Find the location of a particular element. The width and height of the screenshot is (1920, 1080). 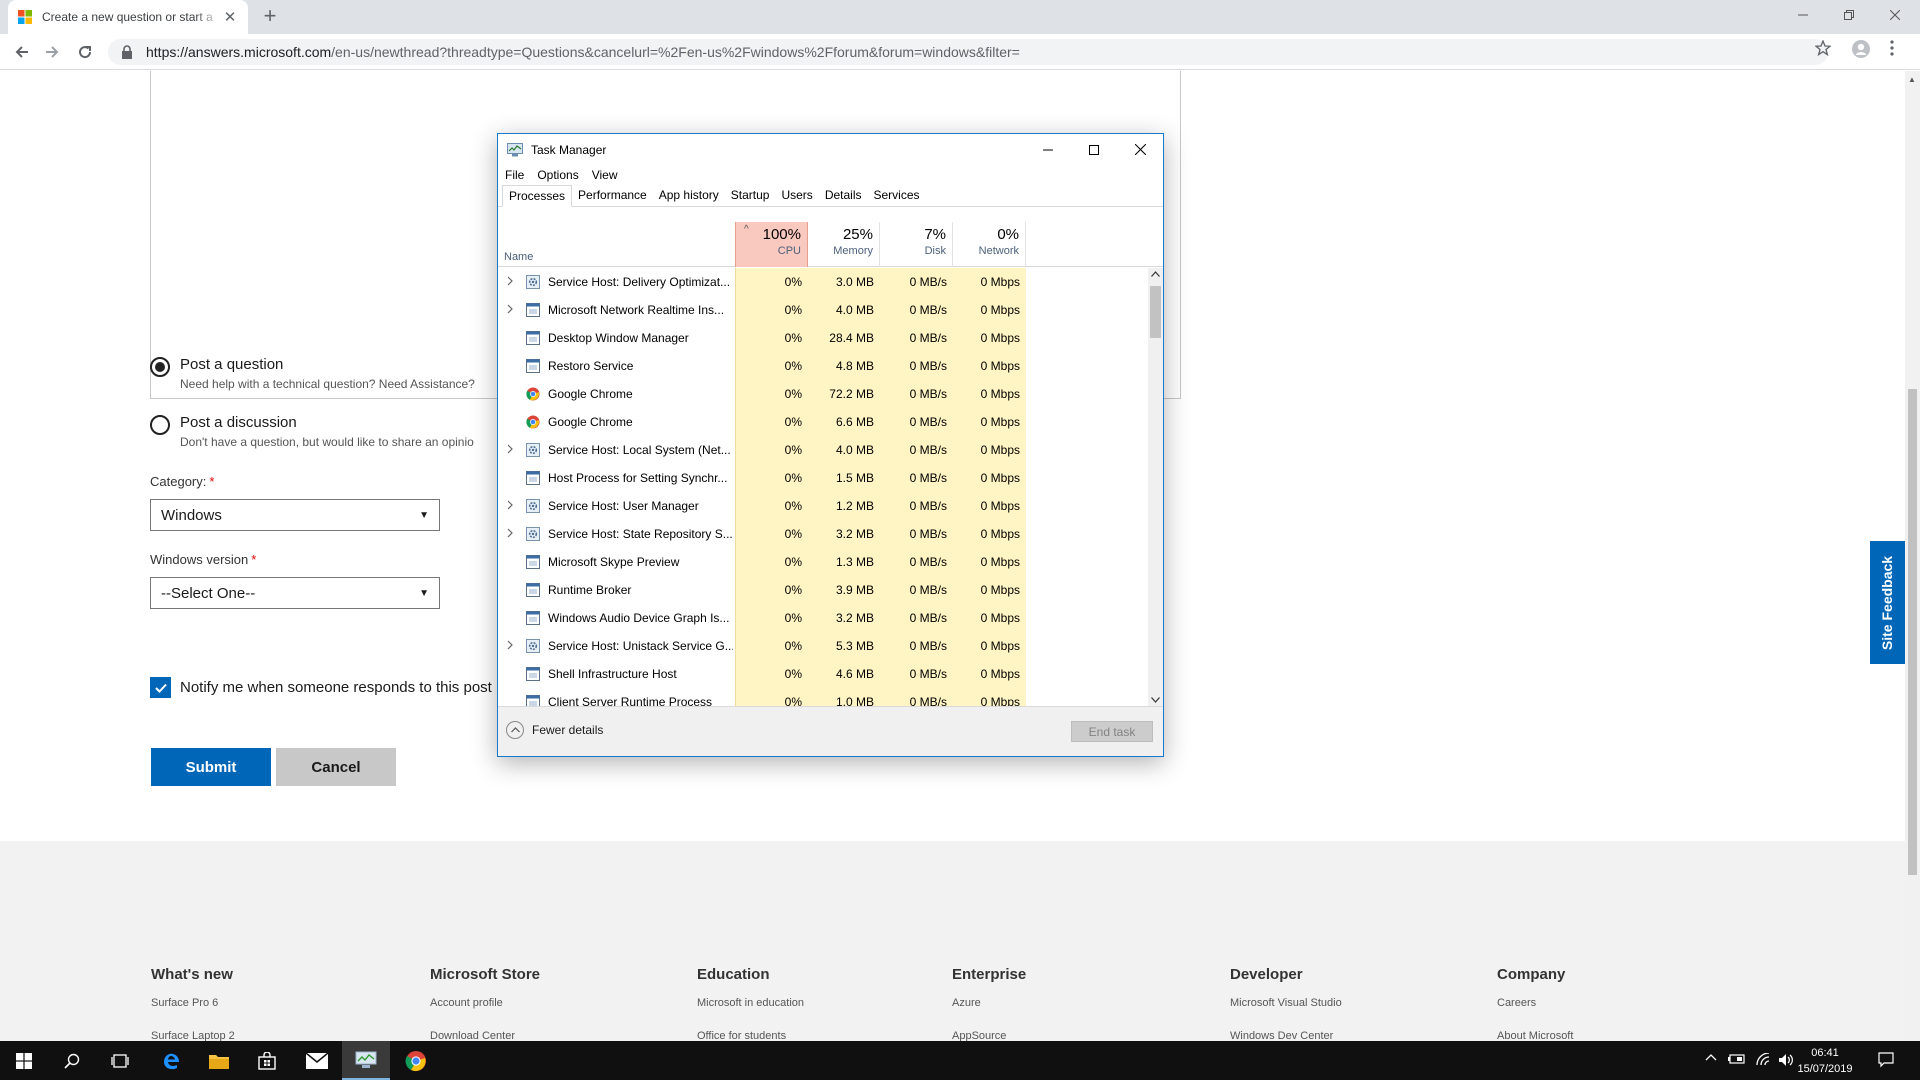

tm-minimize-button is located at coordinates (1048, 149).